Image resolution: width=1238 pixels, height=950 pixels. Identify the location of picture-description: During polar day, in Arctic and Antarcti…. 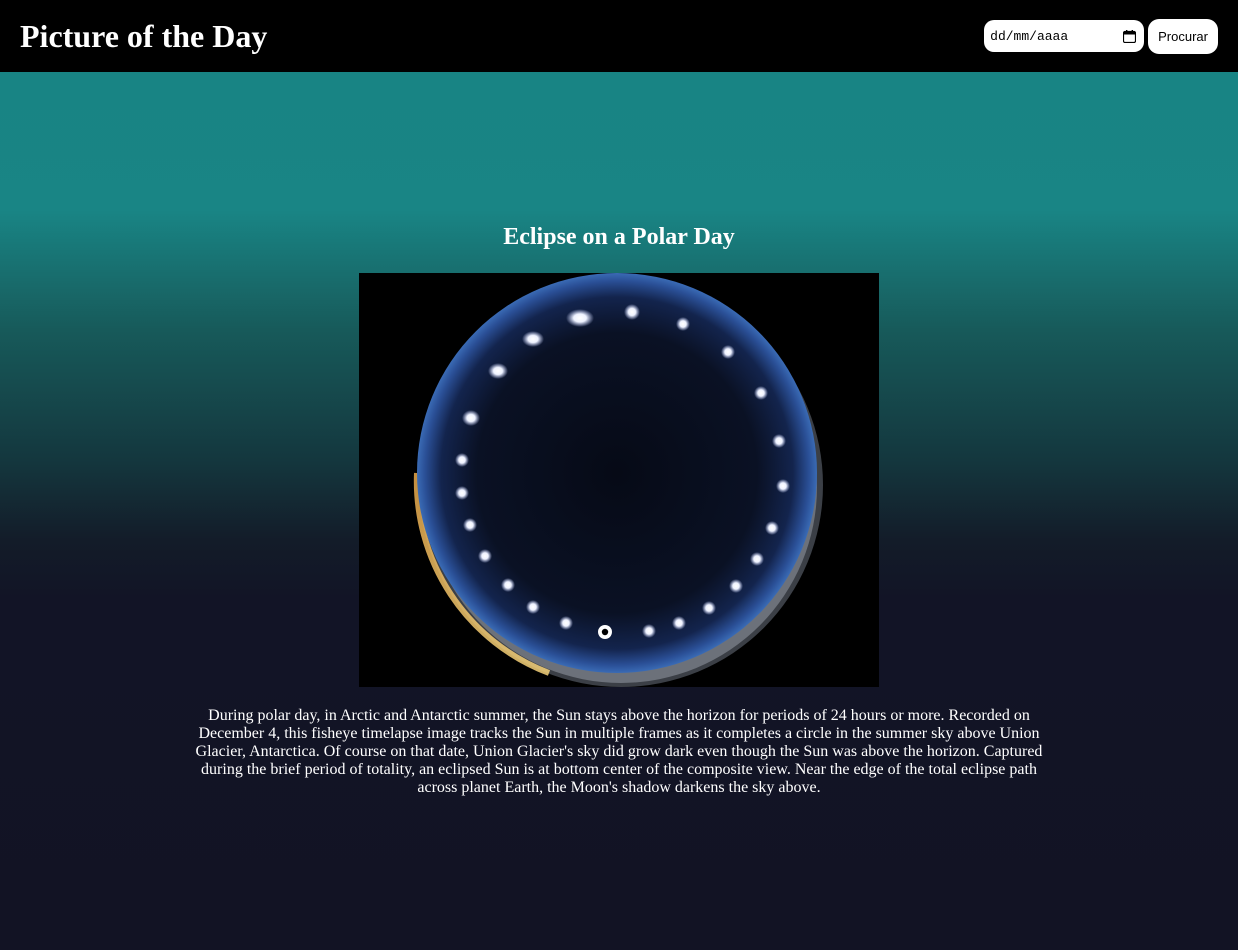
(619, 751).